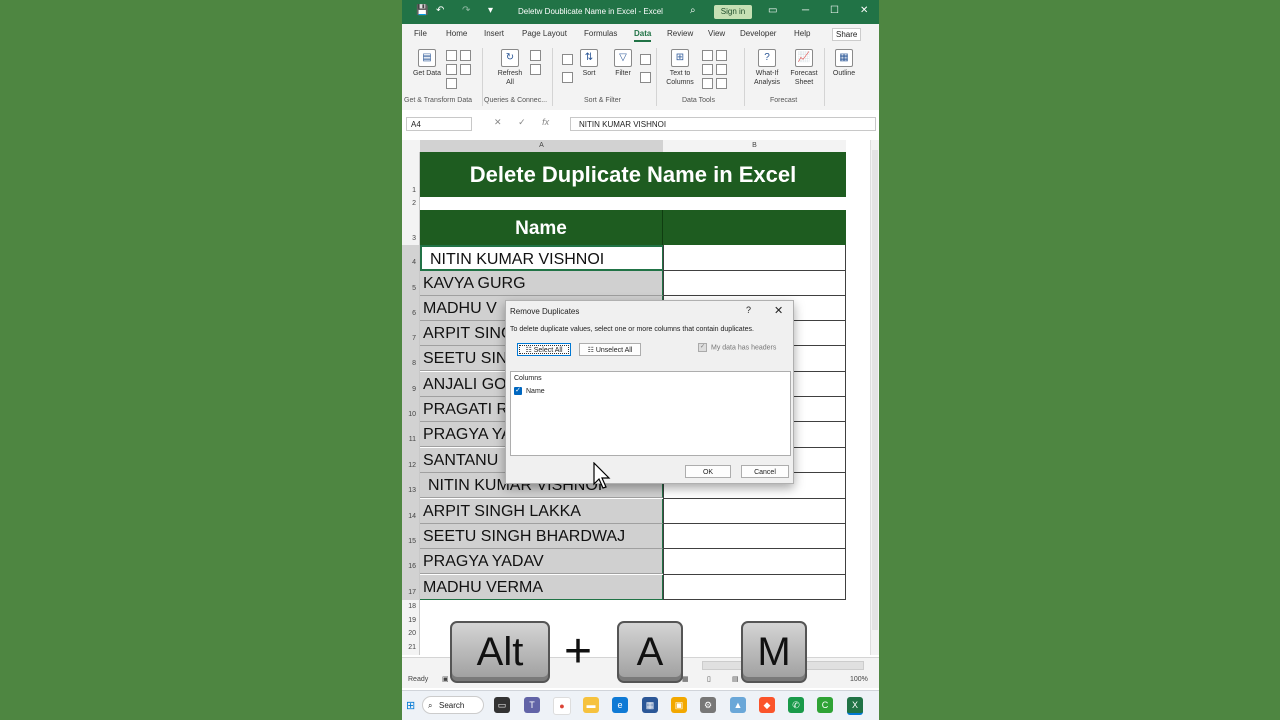 This screenshot has width=1280, height=720. I want to click on row-header: 3, so click(411, 227).